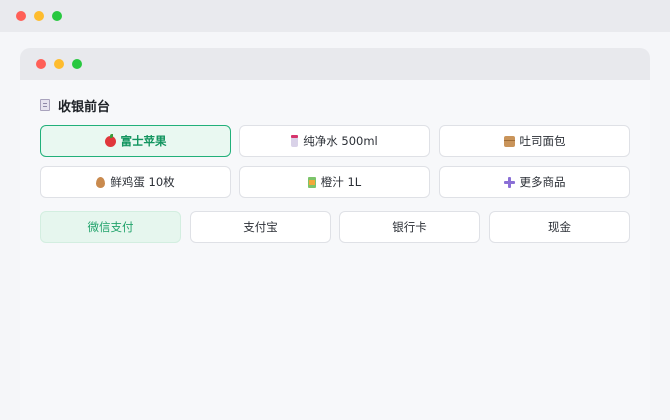 The image size is (670, 420). What do you see at coordinates (335, 64) in the screenshot?
I see `inner-title-bar` at bounding box center [335, 64].